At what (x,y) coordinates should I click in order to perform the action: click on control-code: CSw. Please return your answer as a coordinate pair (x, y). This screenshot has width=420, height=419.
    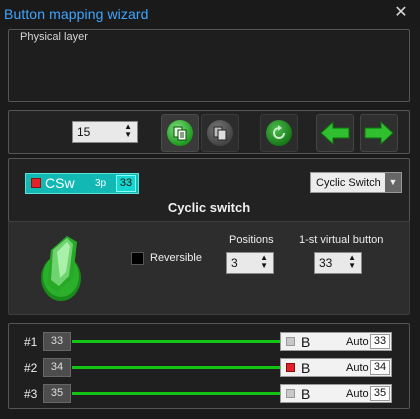
    Looking at the image, I should click on (60, 183).